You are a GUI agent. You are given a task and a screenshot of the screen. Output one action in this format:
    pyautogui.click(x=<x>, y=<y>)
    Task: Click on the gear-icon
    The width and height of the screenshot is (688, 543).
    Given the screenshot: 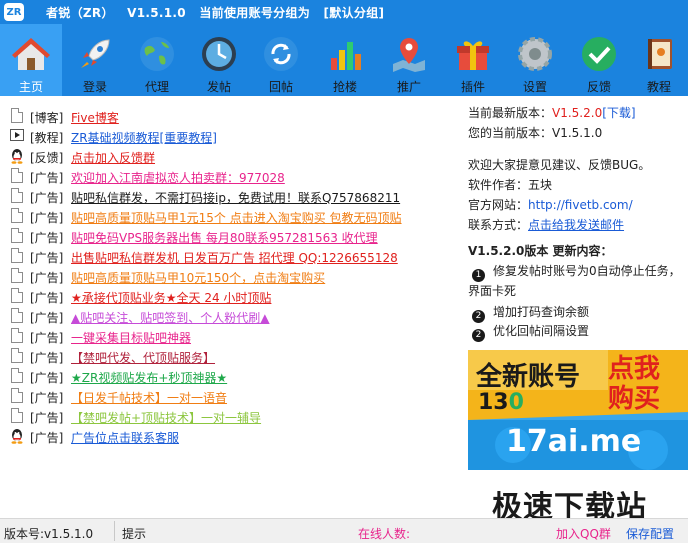 What is the action you would take?
    pyautogui.click(x=535, y=54)
    